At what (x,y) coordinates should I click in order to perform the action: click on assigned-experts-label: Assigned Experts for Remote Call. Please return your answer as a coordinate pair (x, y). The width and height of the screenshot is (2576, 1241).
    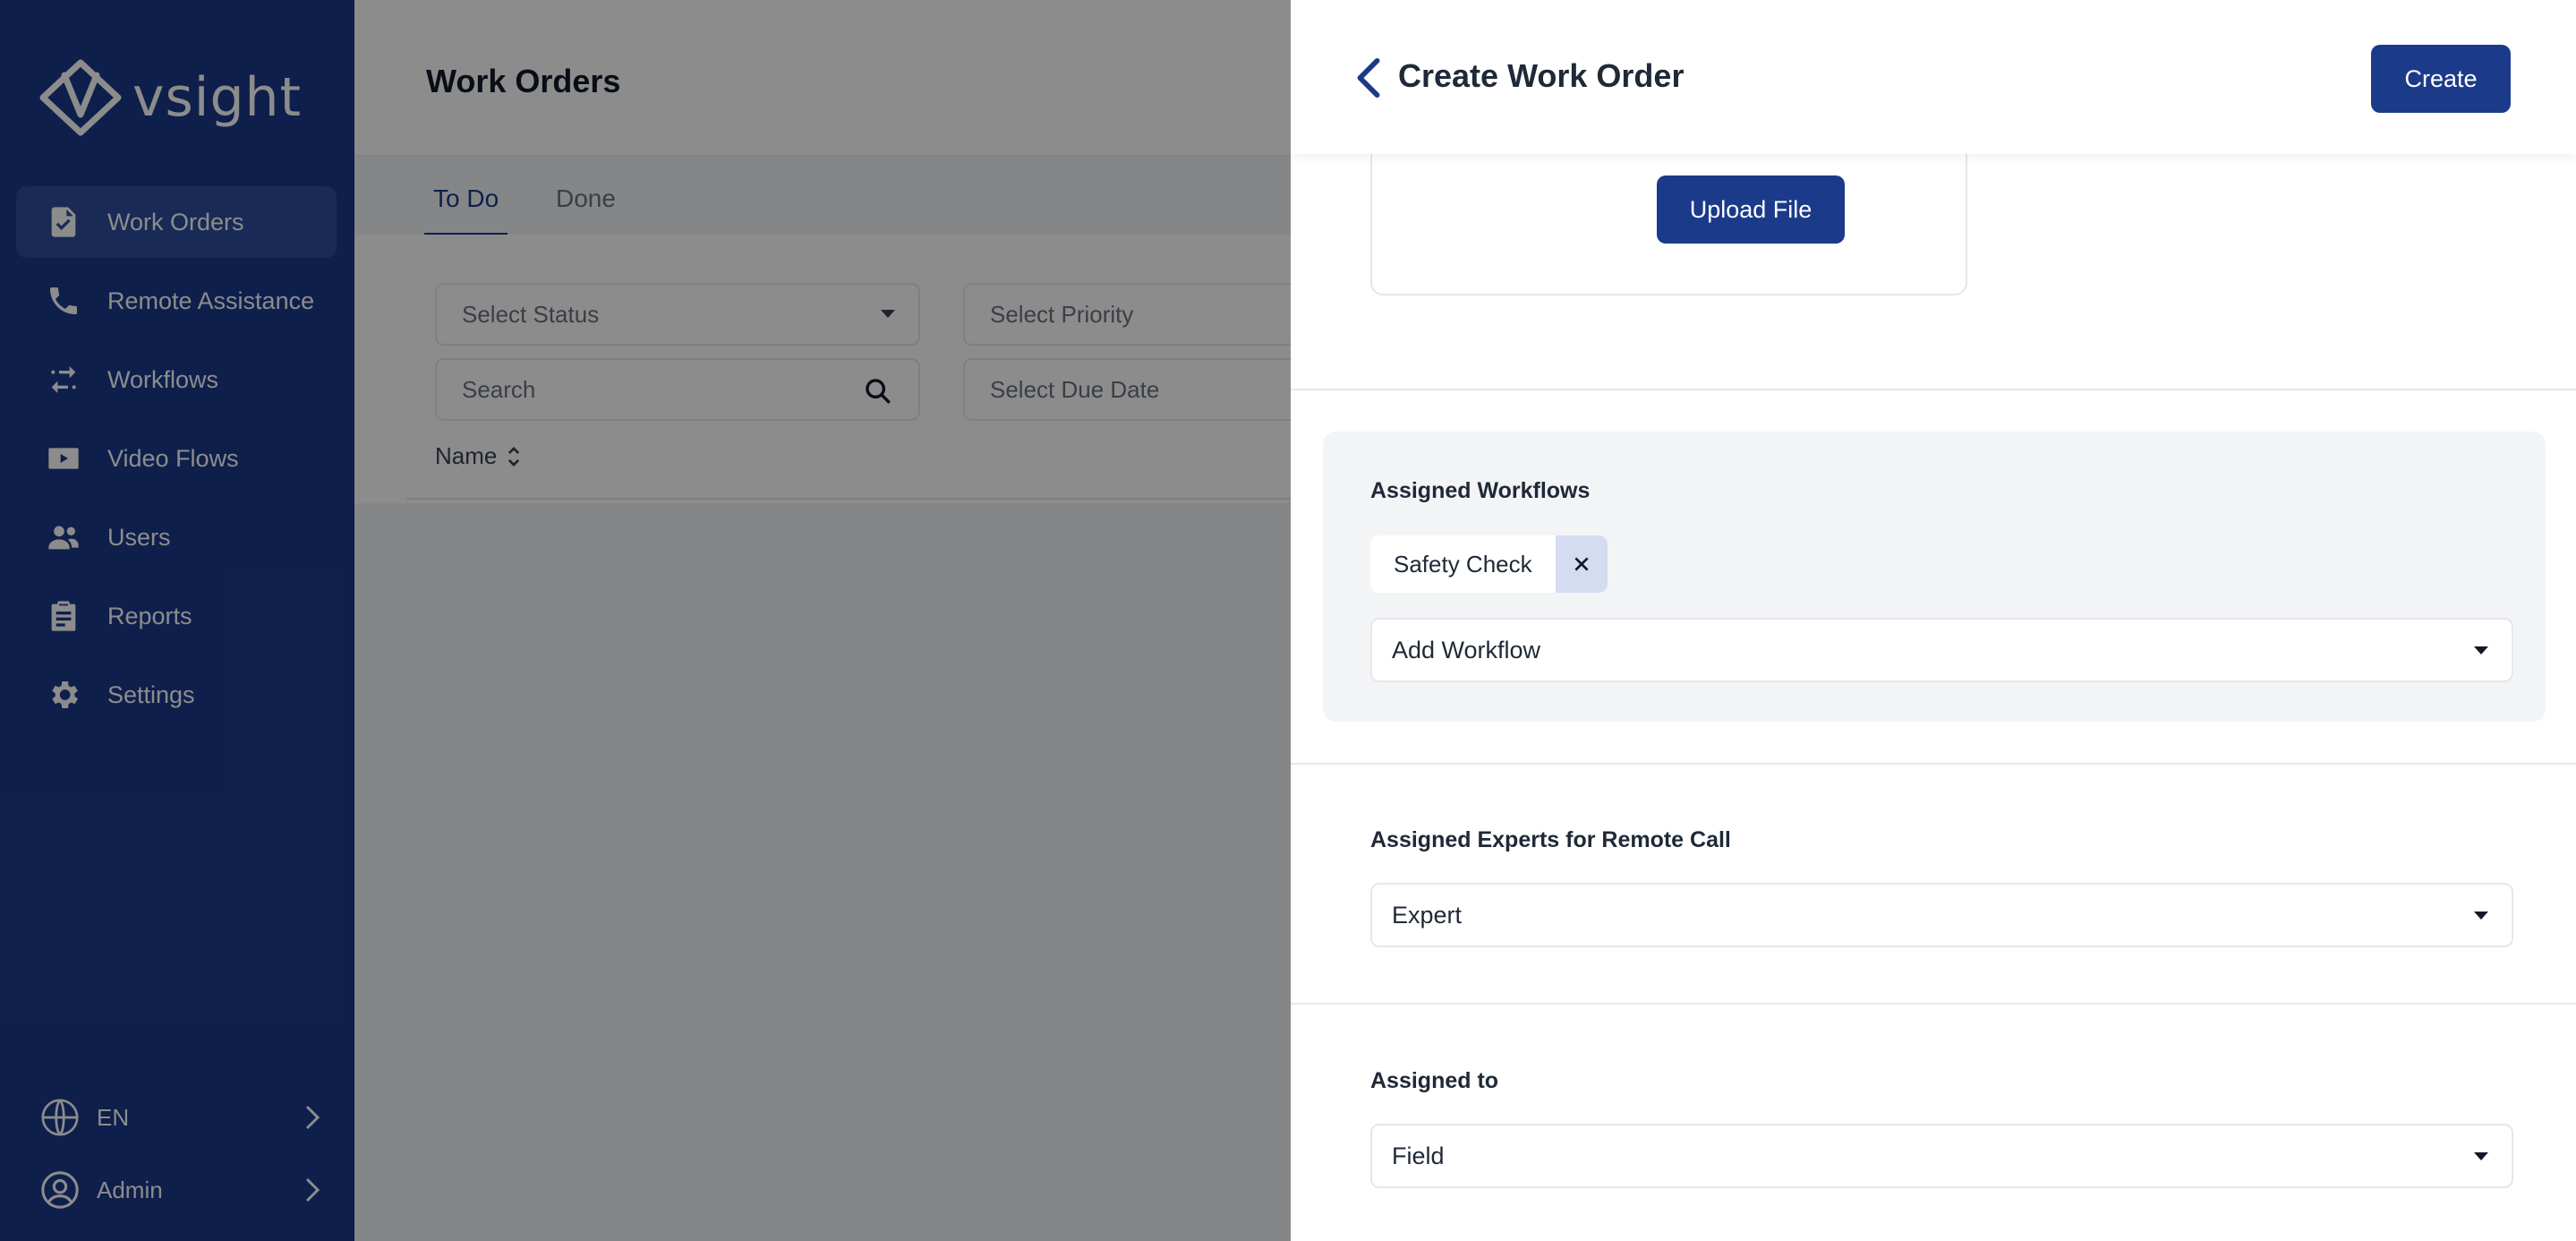
    Looking at the image, I should click on (1550, 839).